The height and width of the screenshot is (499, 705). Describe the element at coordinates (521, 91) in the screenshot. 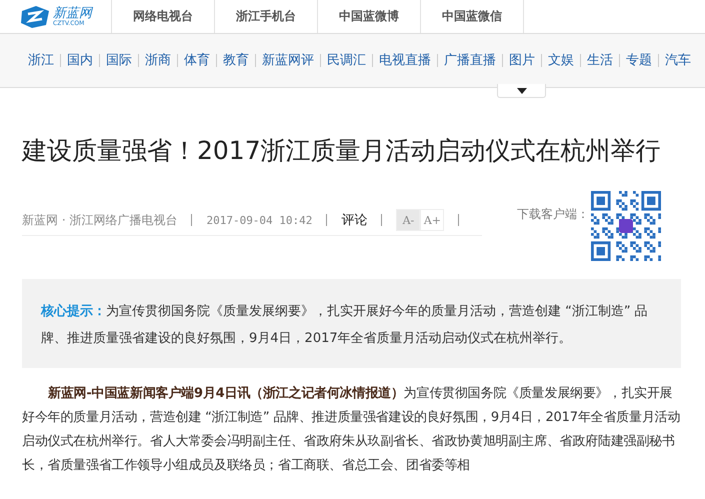

I see `expand-button` at that location.